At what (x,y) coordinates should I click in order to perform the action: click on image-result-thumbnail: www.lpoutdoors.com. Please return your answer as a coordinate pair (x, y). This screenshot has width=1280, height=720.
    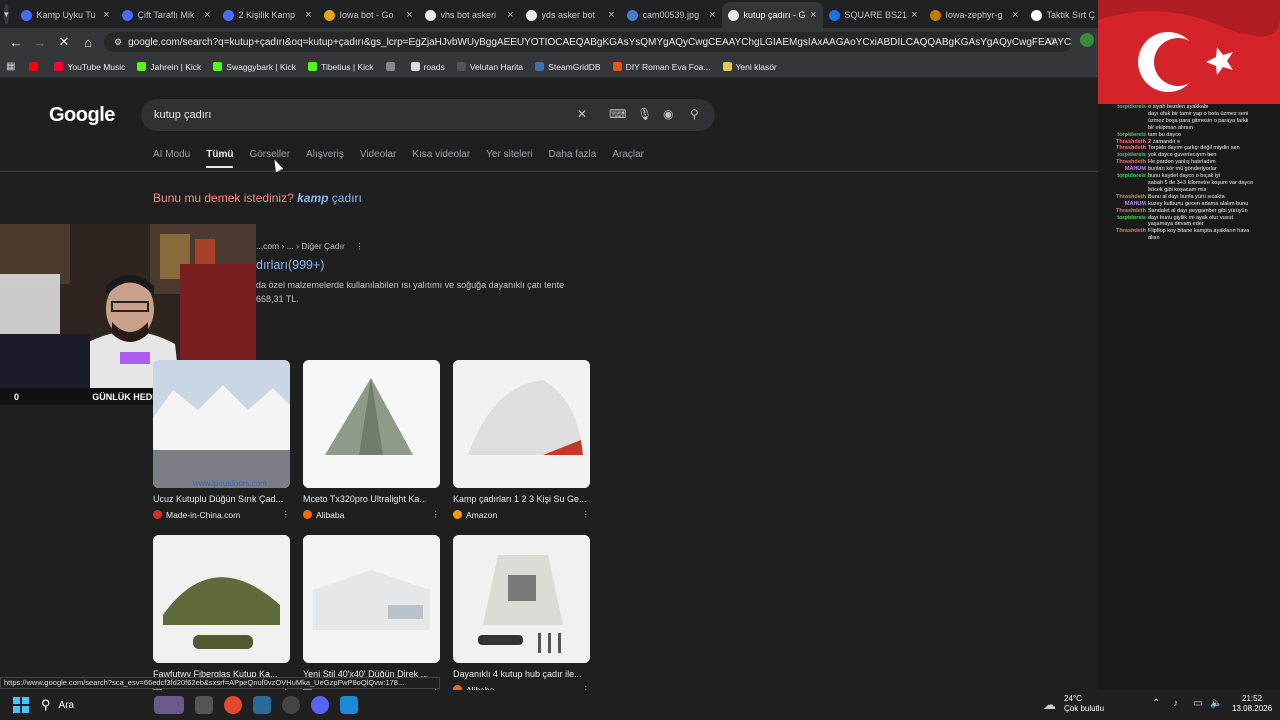
    Looking at the image, I should click on (221, 424).